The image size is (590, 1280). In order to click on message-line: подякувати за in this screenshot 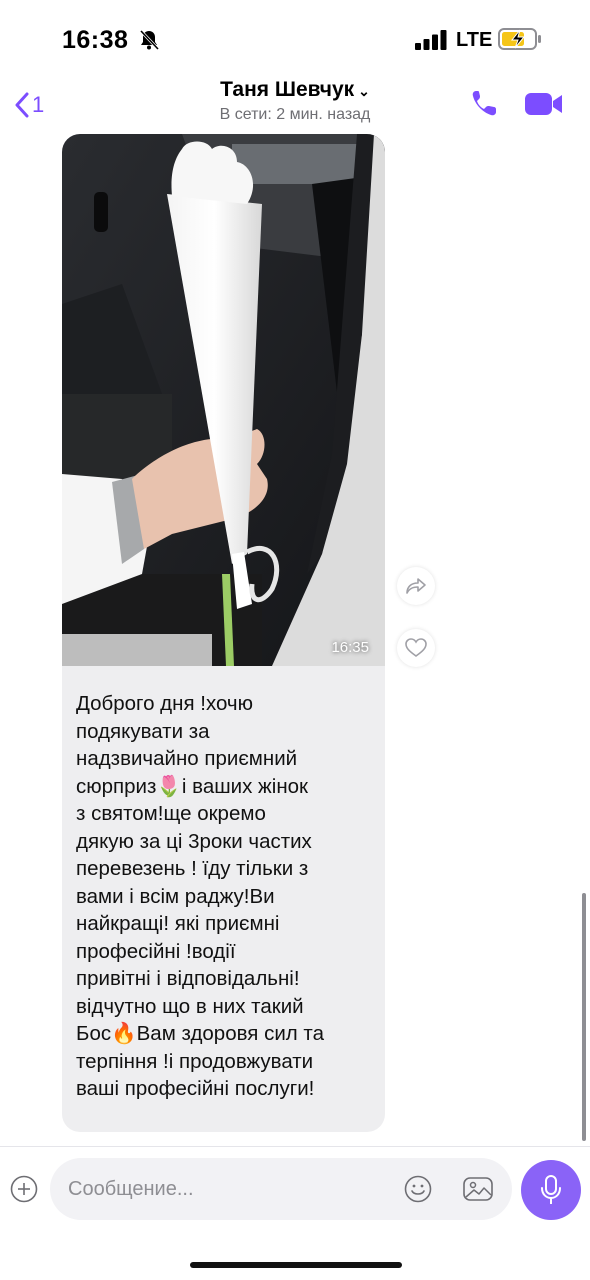, I will do `click(143, 731)`.